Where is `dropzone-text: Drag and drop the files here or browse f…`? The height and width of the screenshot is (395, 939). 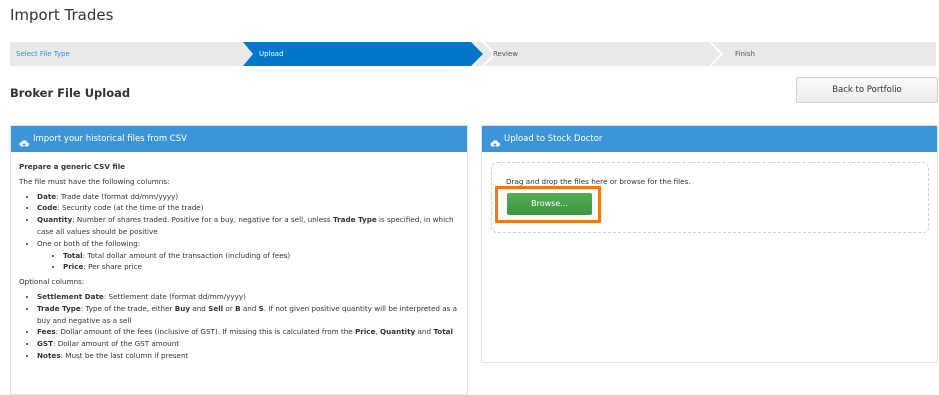
dropzone-text: Drag and drop the files here or browse f… is located at coordinates (598, 181).